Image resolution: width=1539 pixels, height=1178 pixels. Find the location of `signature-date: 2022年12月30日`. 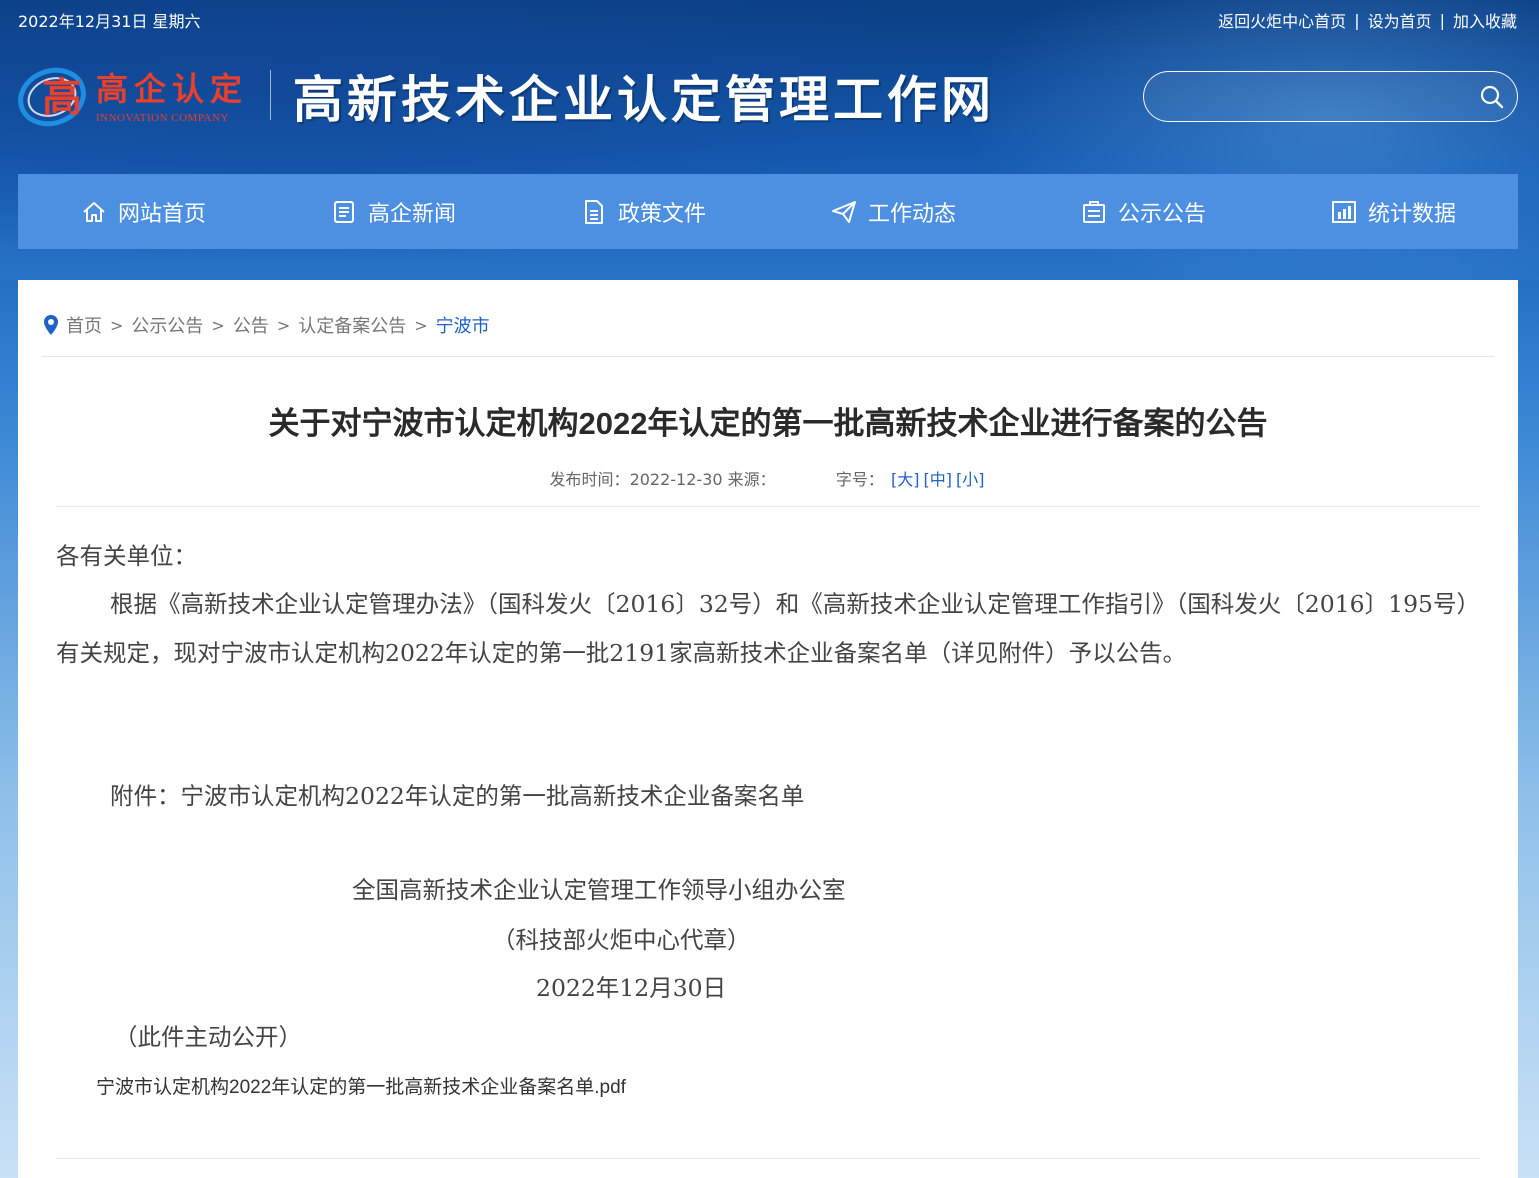

signature-date: 2022年12月30日 is located at coordinates (631, 988).